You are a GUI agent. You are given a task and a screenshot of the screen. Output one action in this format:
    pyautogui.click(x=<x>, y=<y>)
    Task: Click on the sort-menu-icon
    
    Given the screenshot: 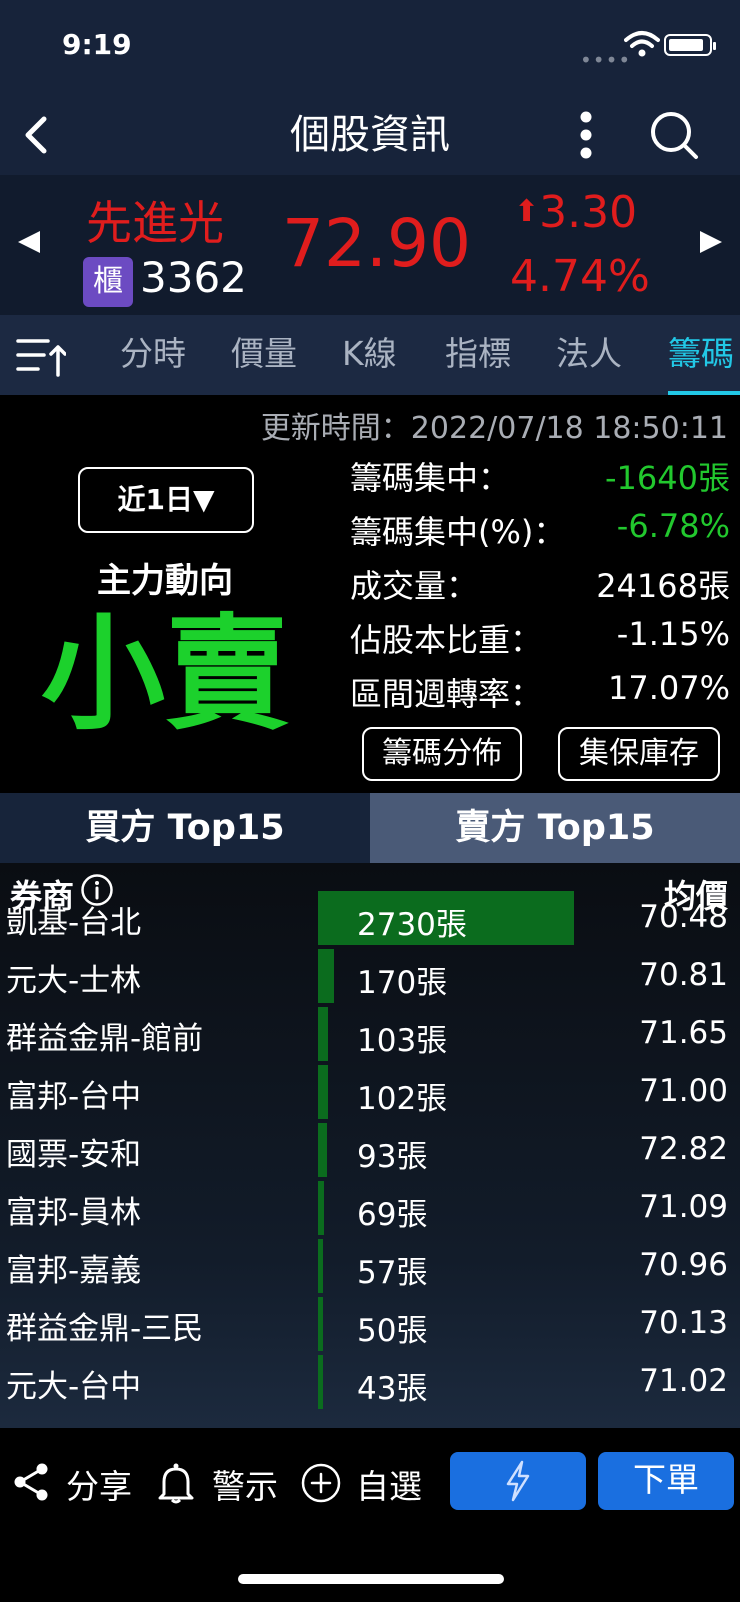 What is the action you would take?
    pyautogui.click(x=41, y=356)
    